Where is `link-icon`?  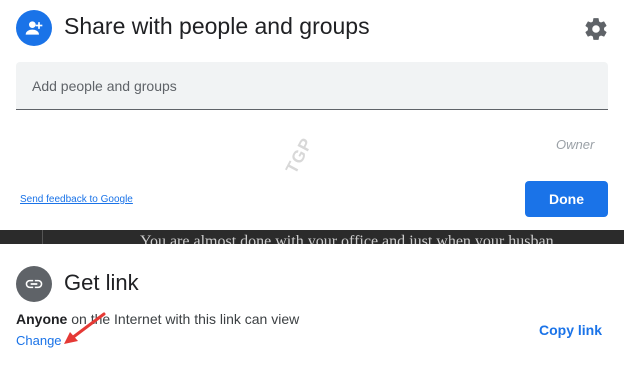 link-icon is located at coordinates (34, 284).